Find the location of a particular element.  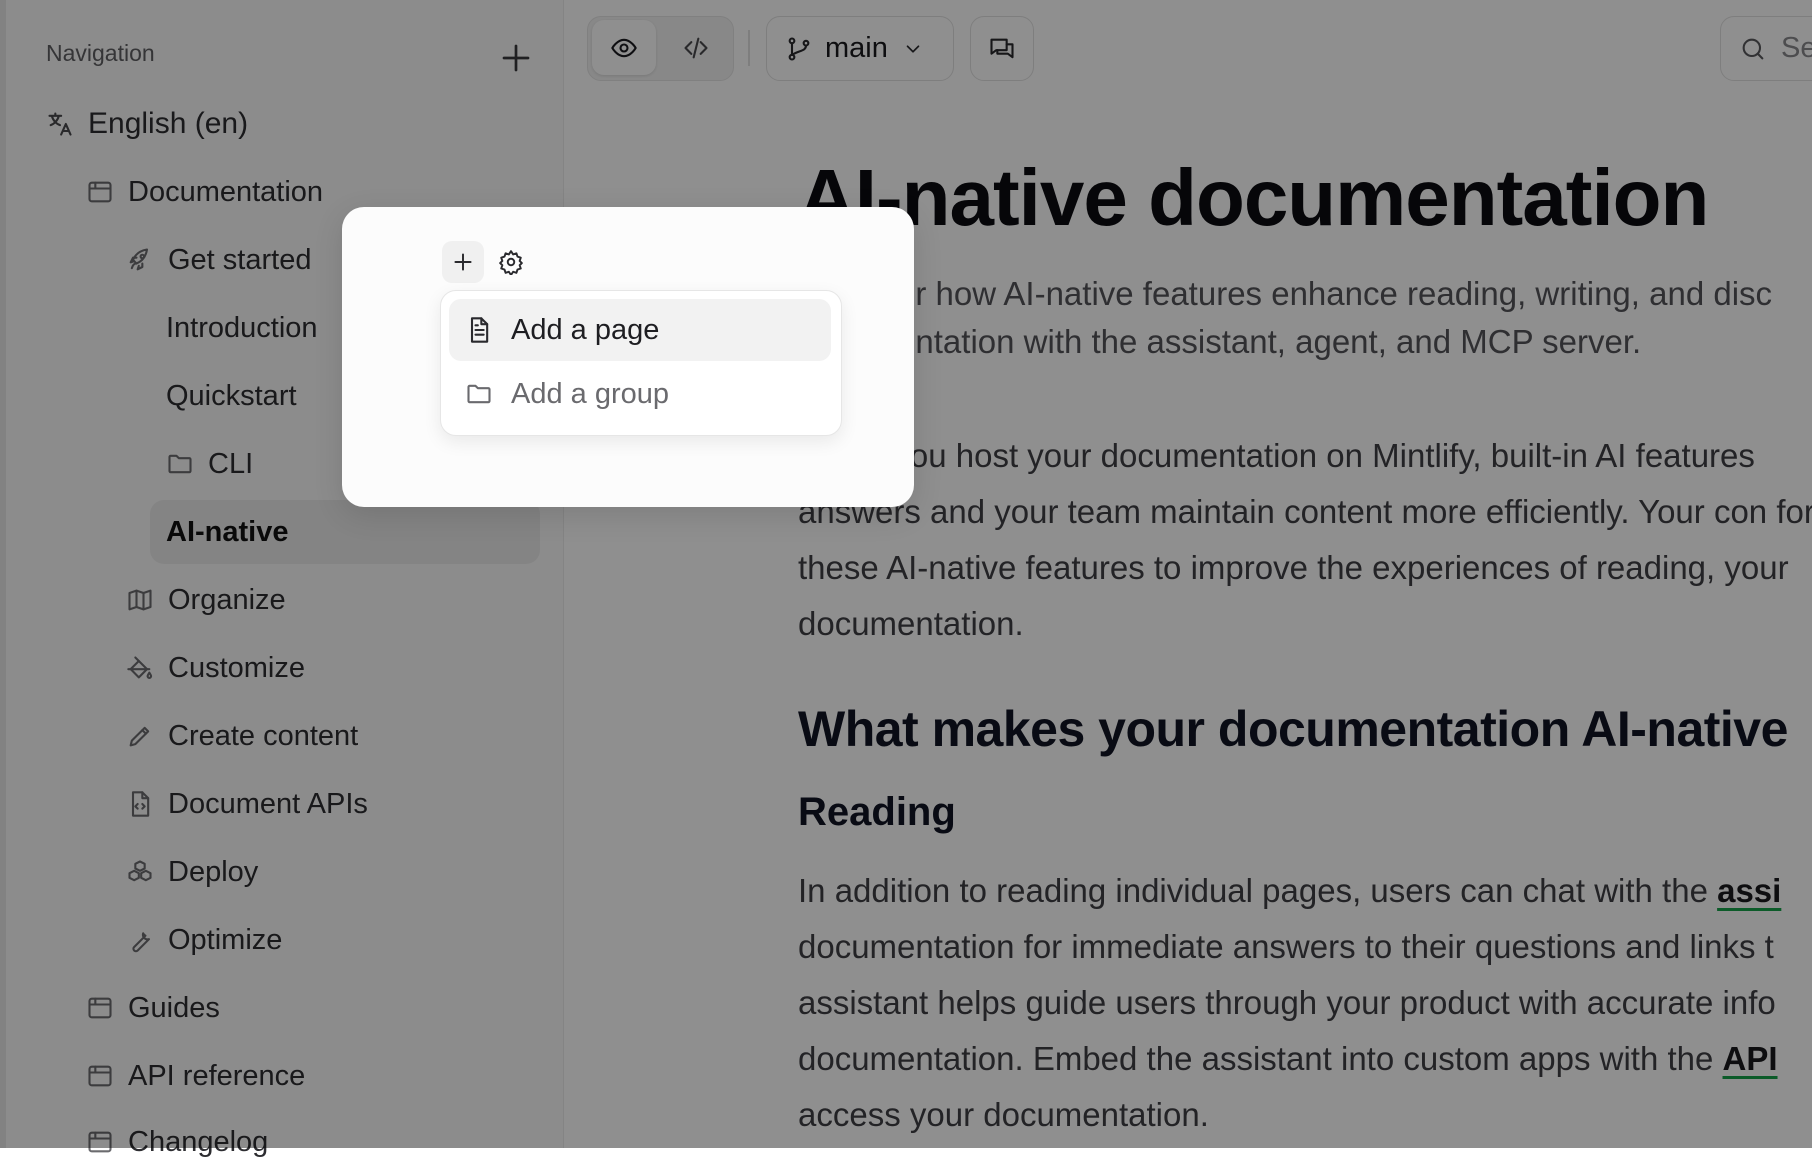

add-item-button is located at coordinates (463, 262).